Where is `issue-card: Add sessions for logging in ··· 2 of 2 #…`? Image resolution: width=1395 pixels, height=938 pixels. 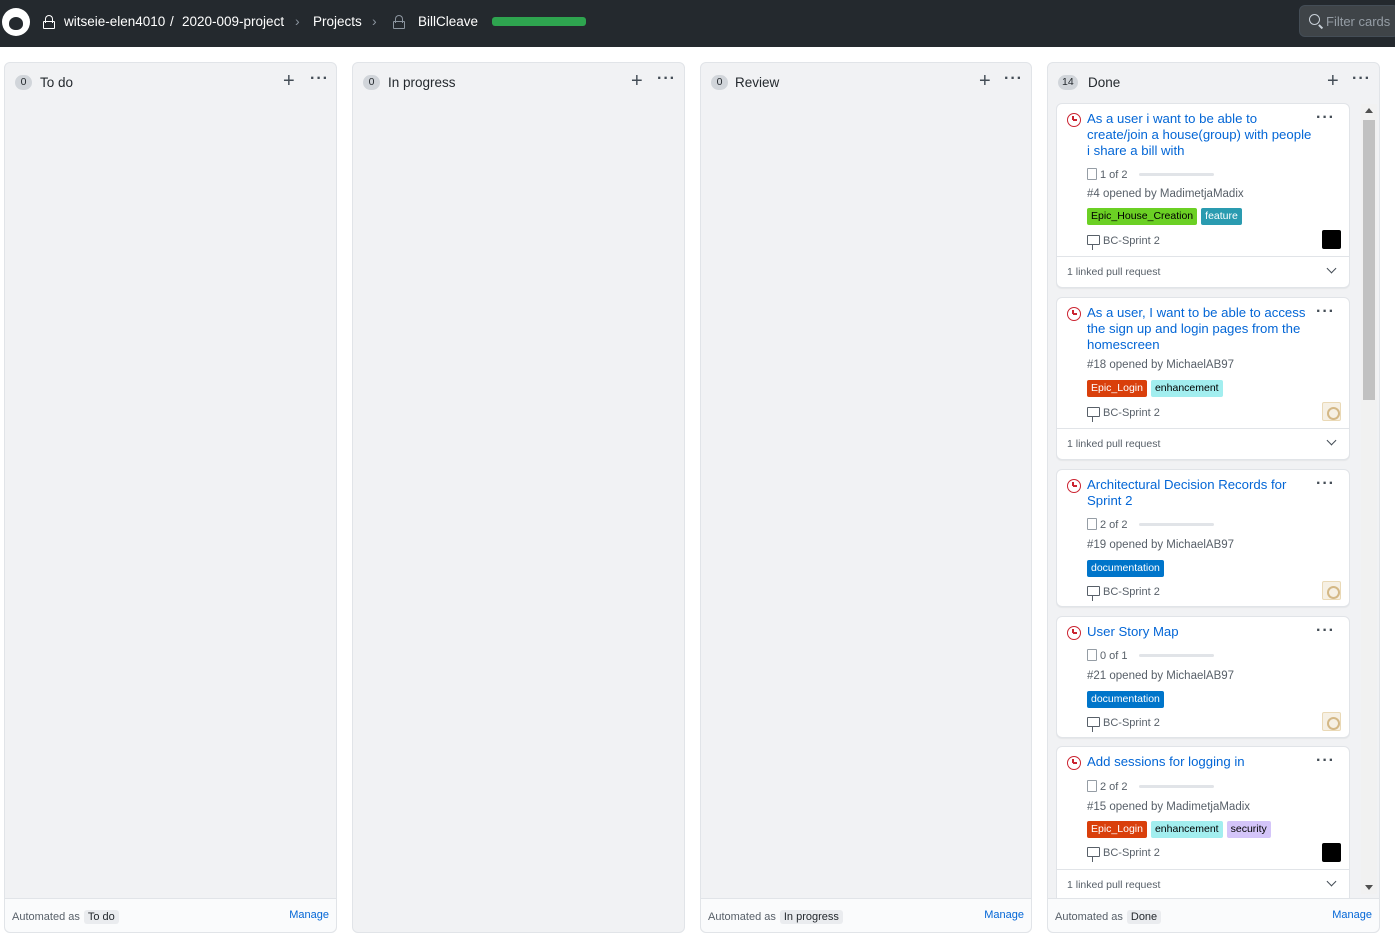 issue-card: Add sessions for logging in ··· 2 of 2 #… is located at coordinates (1203, 822).